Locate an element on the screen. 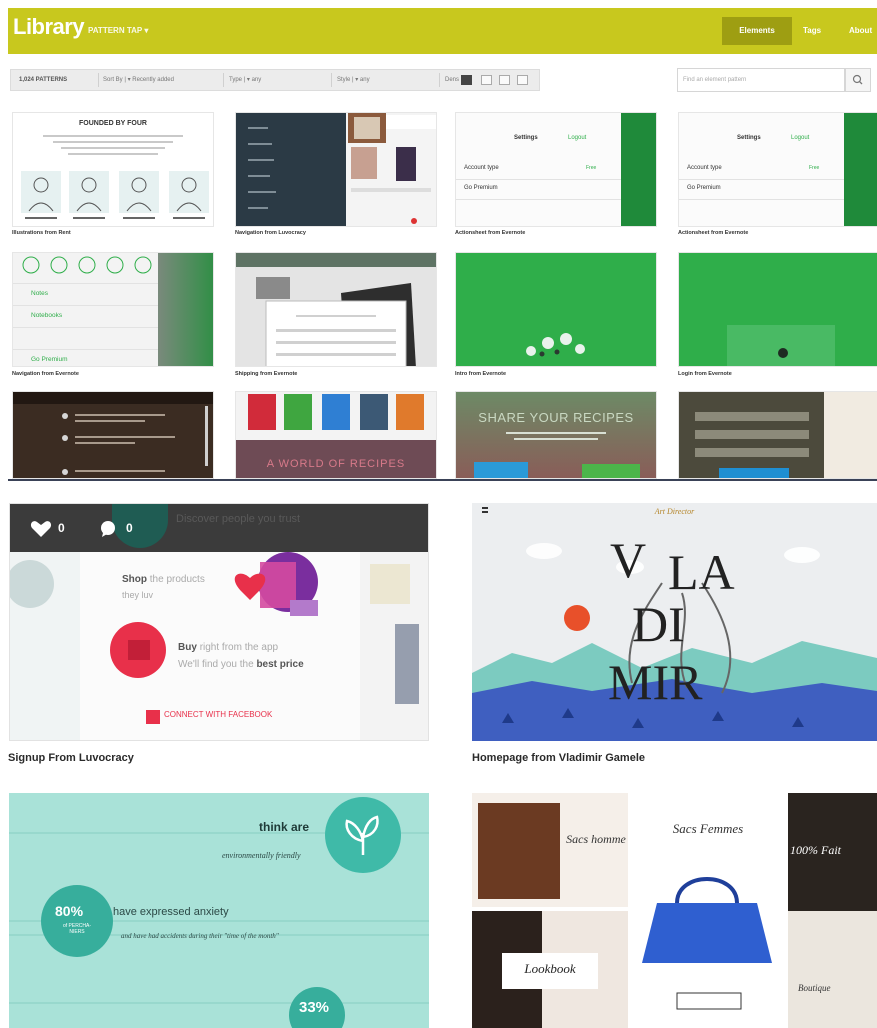 Image resolution: width=877 pixels, height=1028 pixels. search-button is located at coordinates (858, 80).